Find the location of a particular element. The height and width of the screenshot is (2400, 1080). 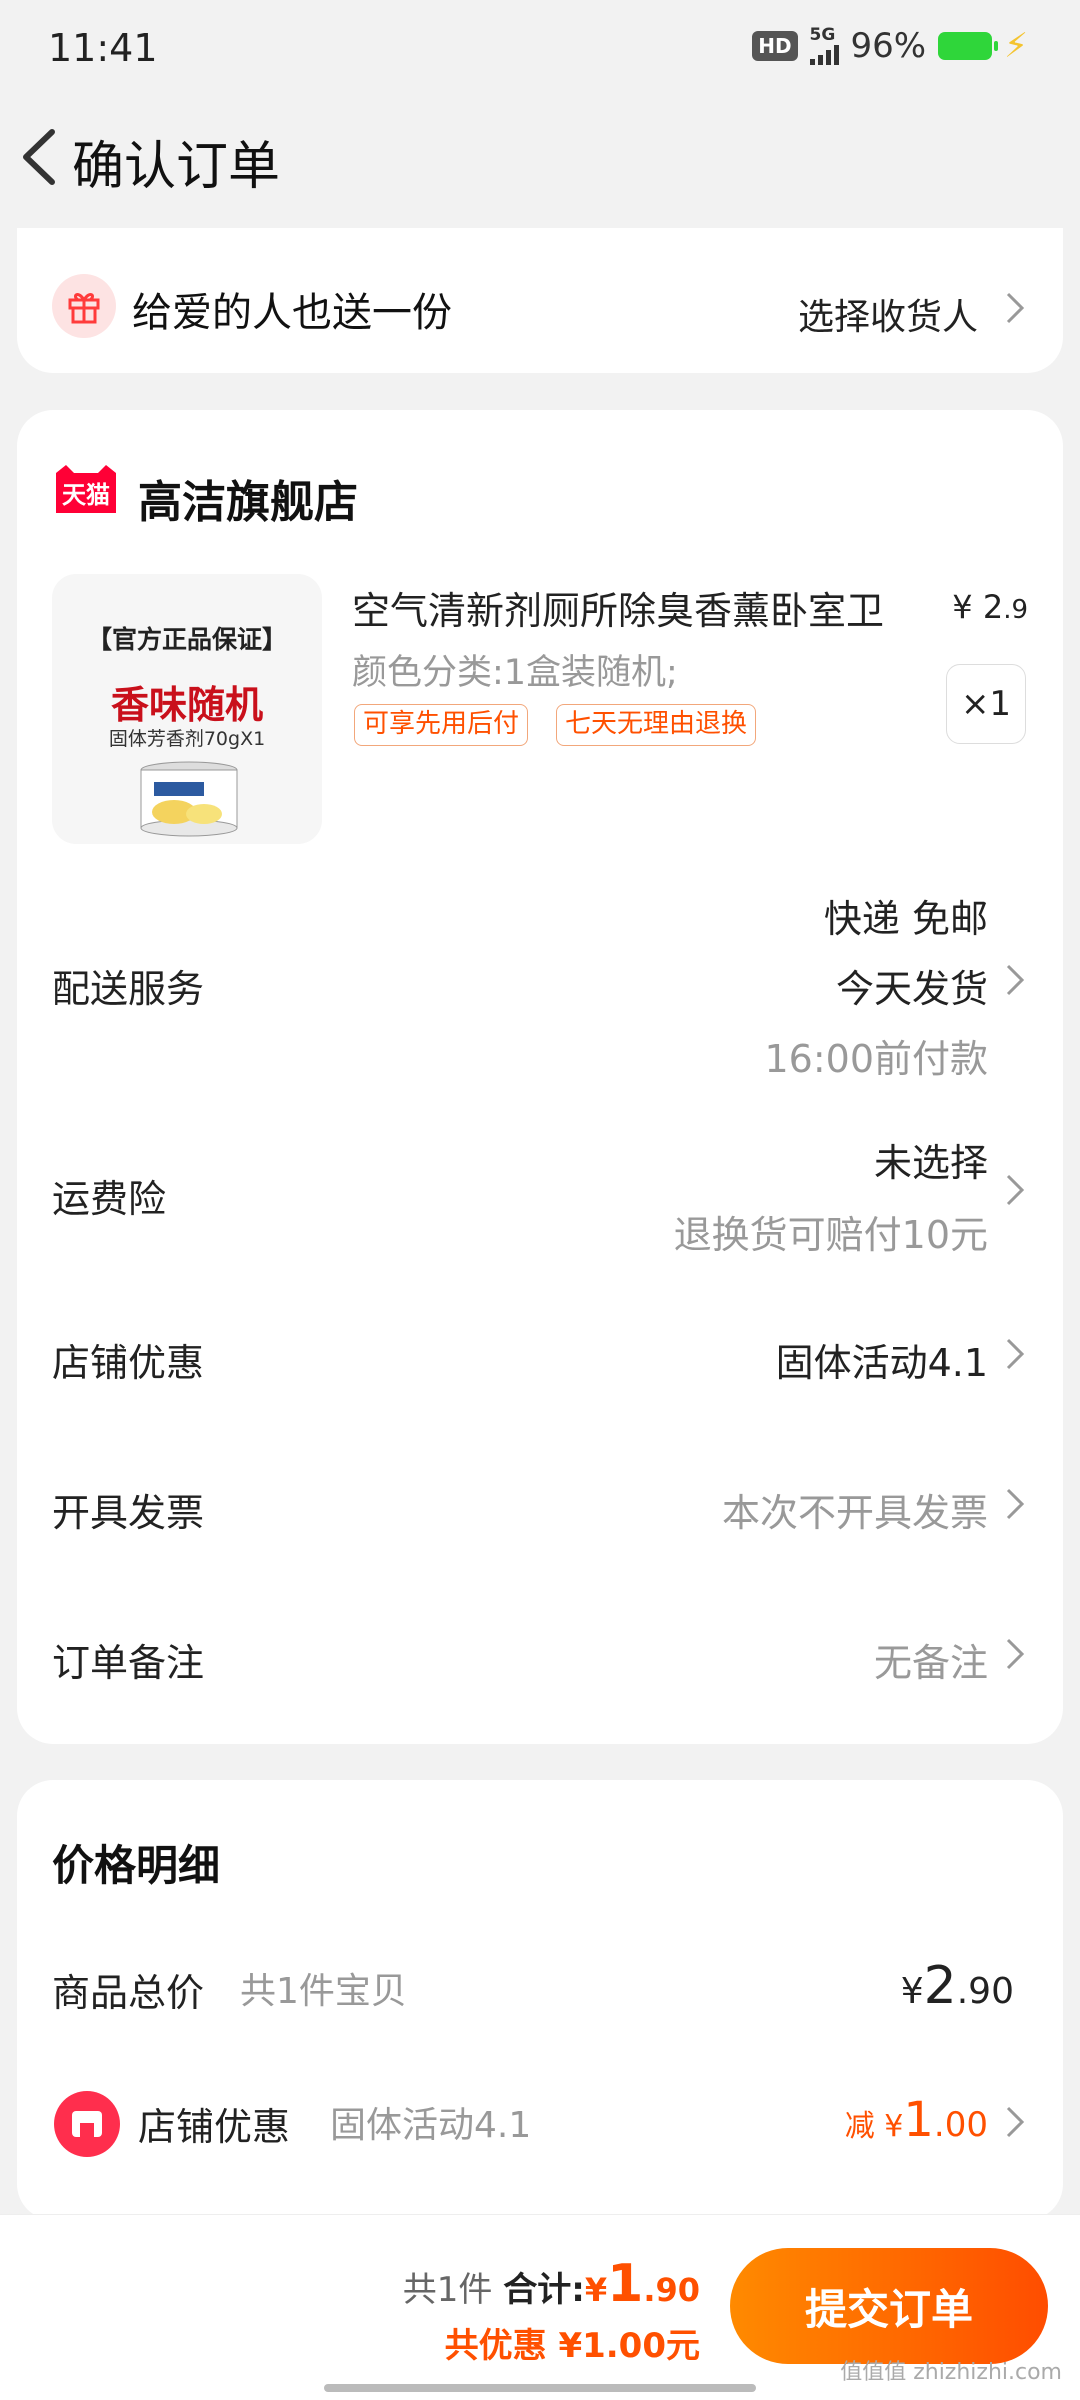

store-discount-detail-note: 固体活动4.1 is located at coordinates (431, 2125).